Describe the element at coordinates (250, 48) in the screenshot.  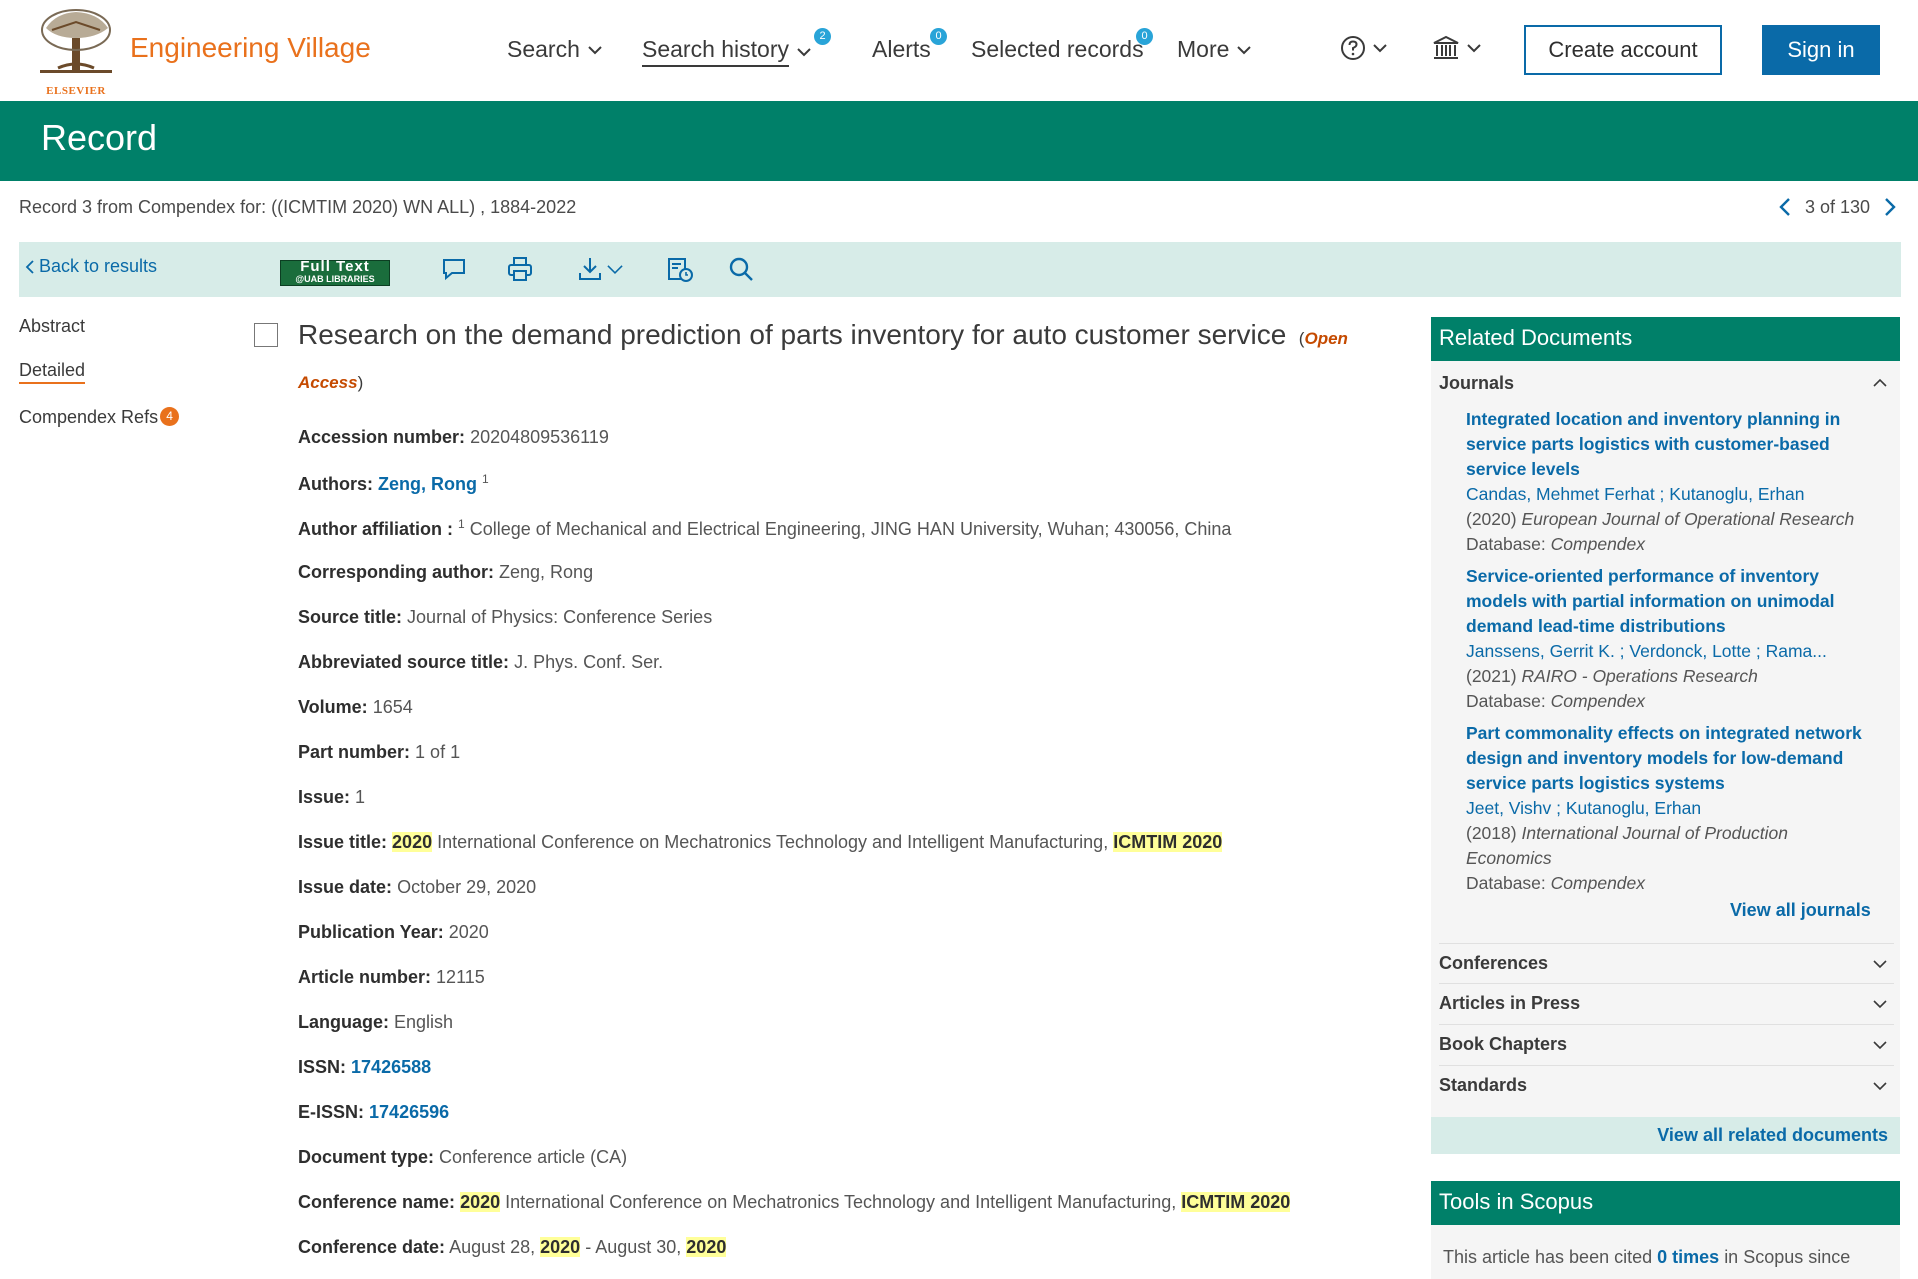
I see `product-name: Engineering Village` at that location.